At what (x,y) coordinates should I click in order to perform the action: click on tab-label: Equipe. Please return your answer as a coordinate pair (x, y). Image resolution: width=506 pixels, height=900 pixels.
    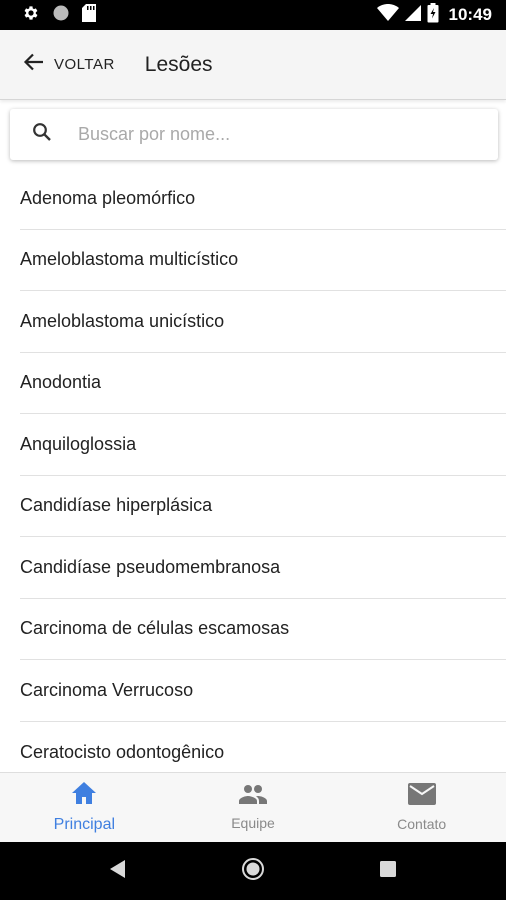
    Looking at the image, I should click on (253, 823).